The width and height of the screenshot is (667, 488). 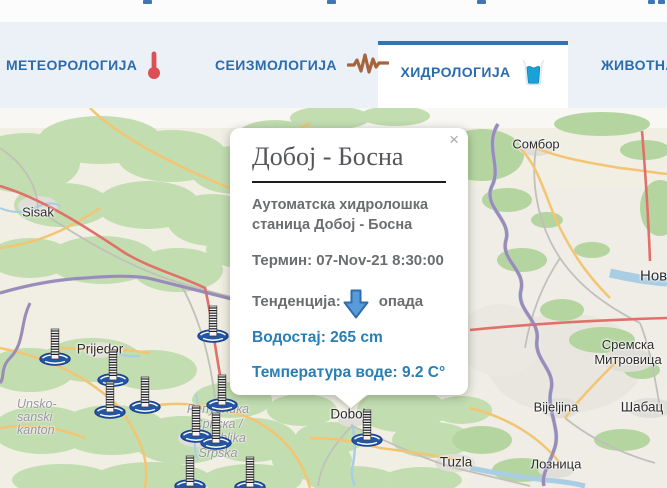 What do you see at coordinates (351, 401) in the screenshot?
I see `popup-tail` at bounding box center [351, 401].